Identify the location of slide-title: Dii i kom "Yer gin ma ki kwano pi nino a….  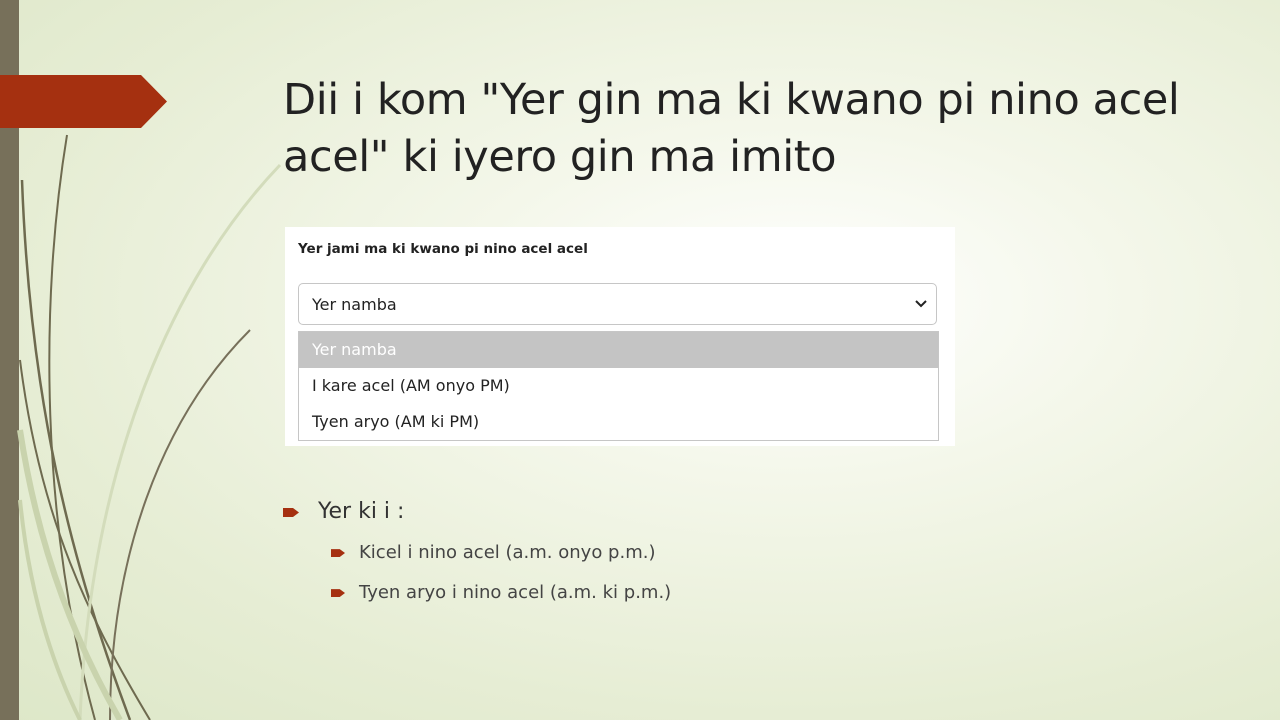
(731, 128).